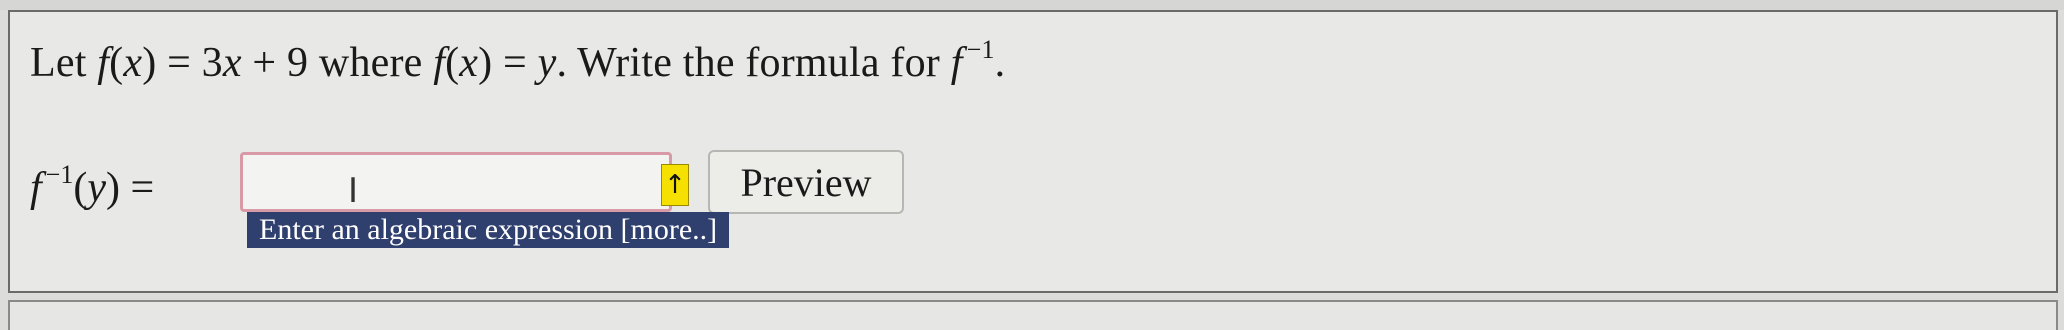  I want to click on top-strip, so click(1032, 5).